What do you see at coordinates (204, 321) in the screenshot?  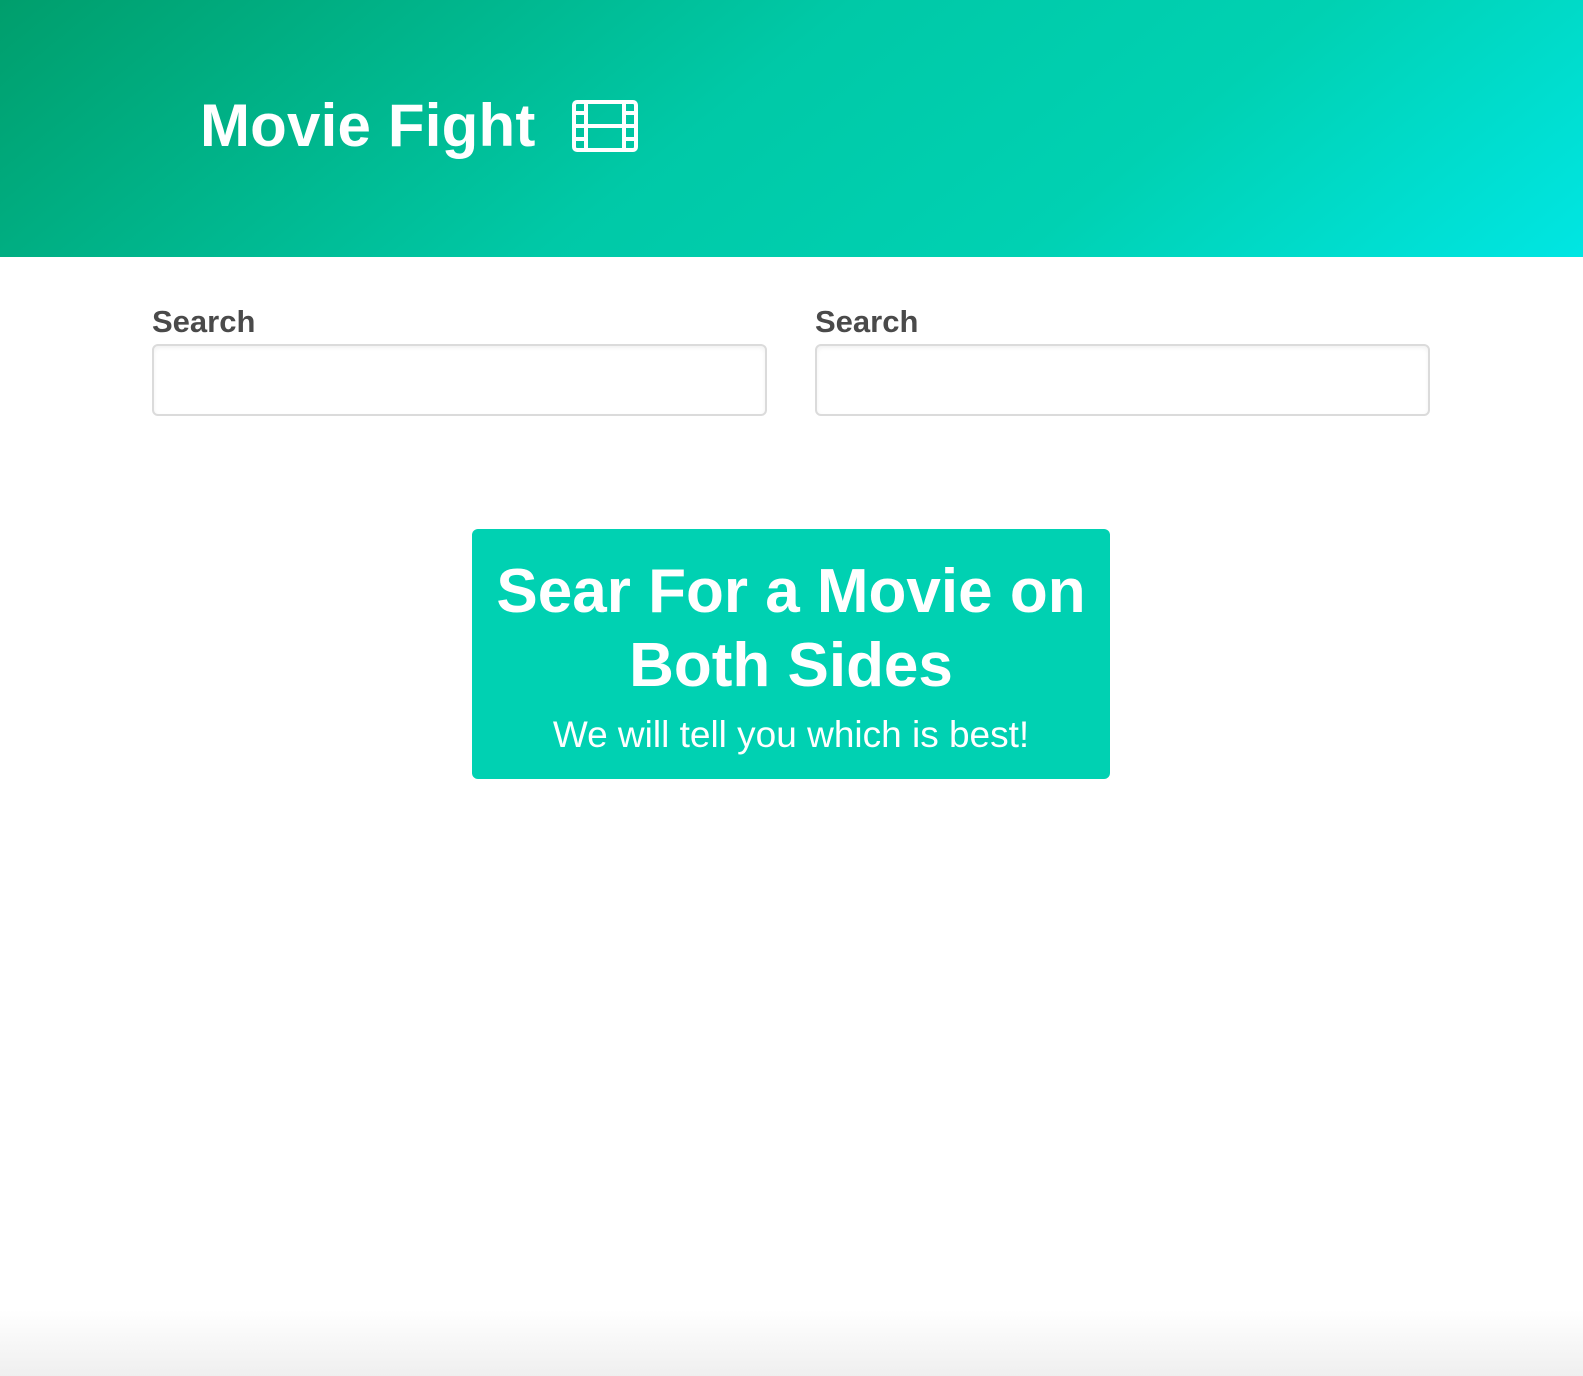 I see `left-search-label: Search` at bounding box center [204, 321].